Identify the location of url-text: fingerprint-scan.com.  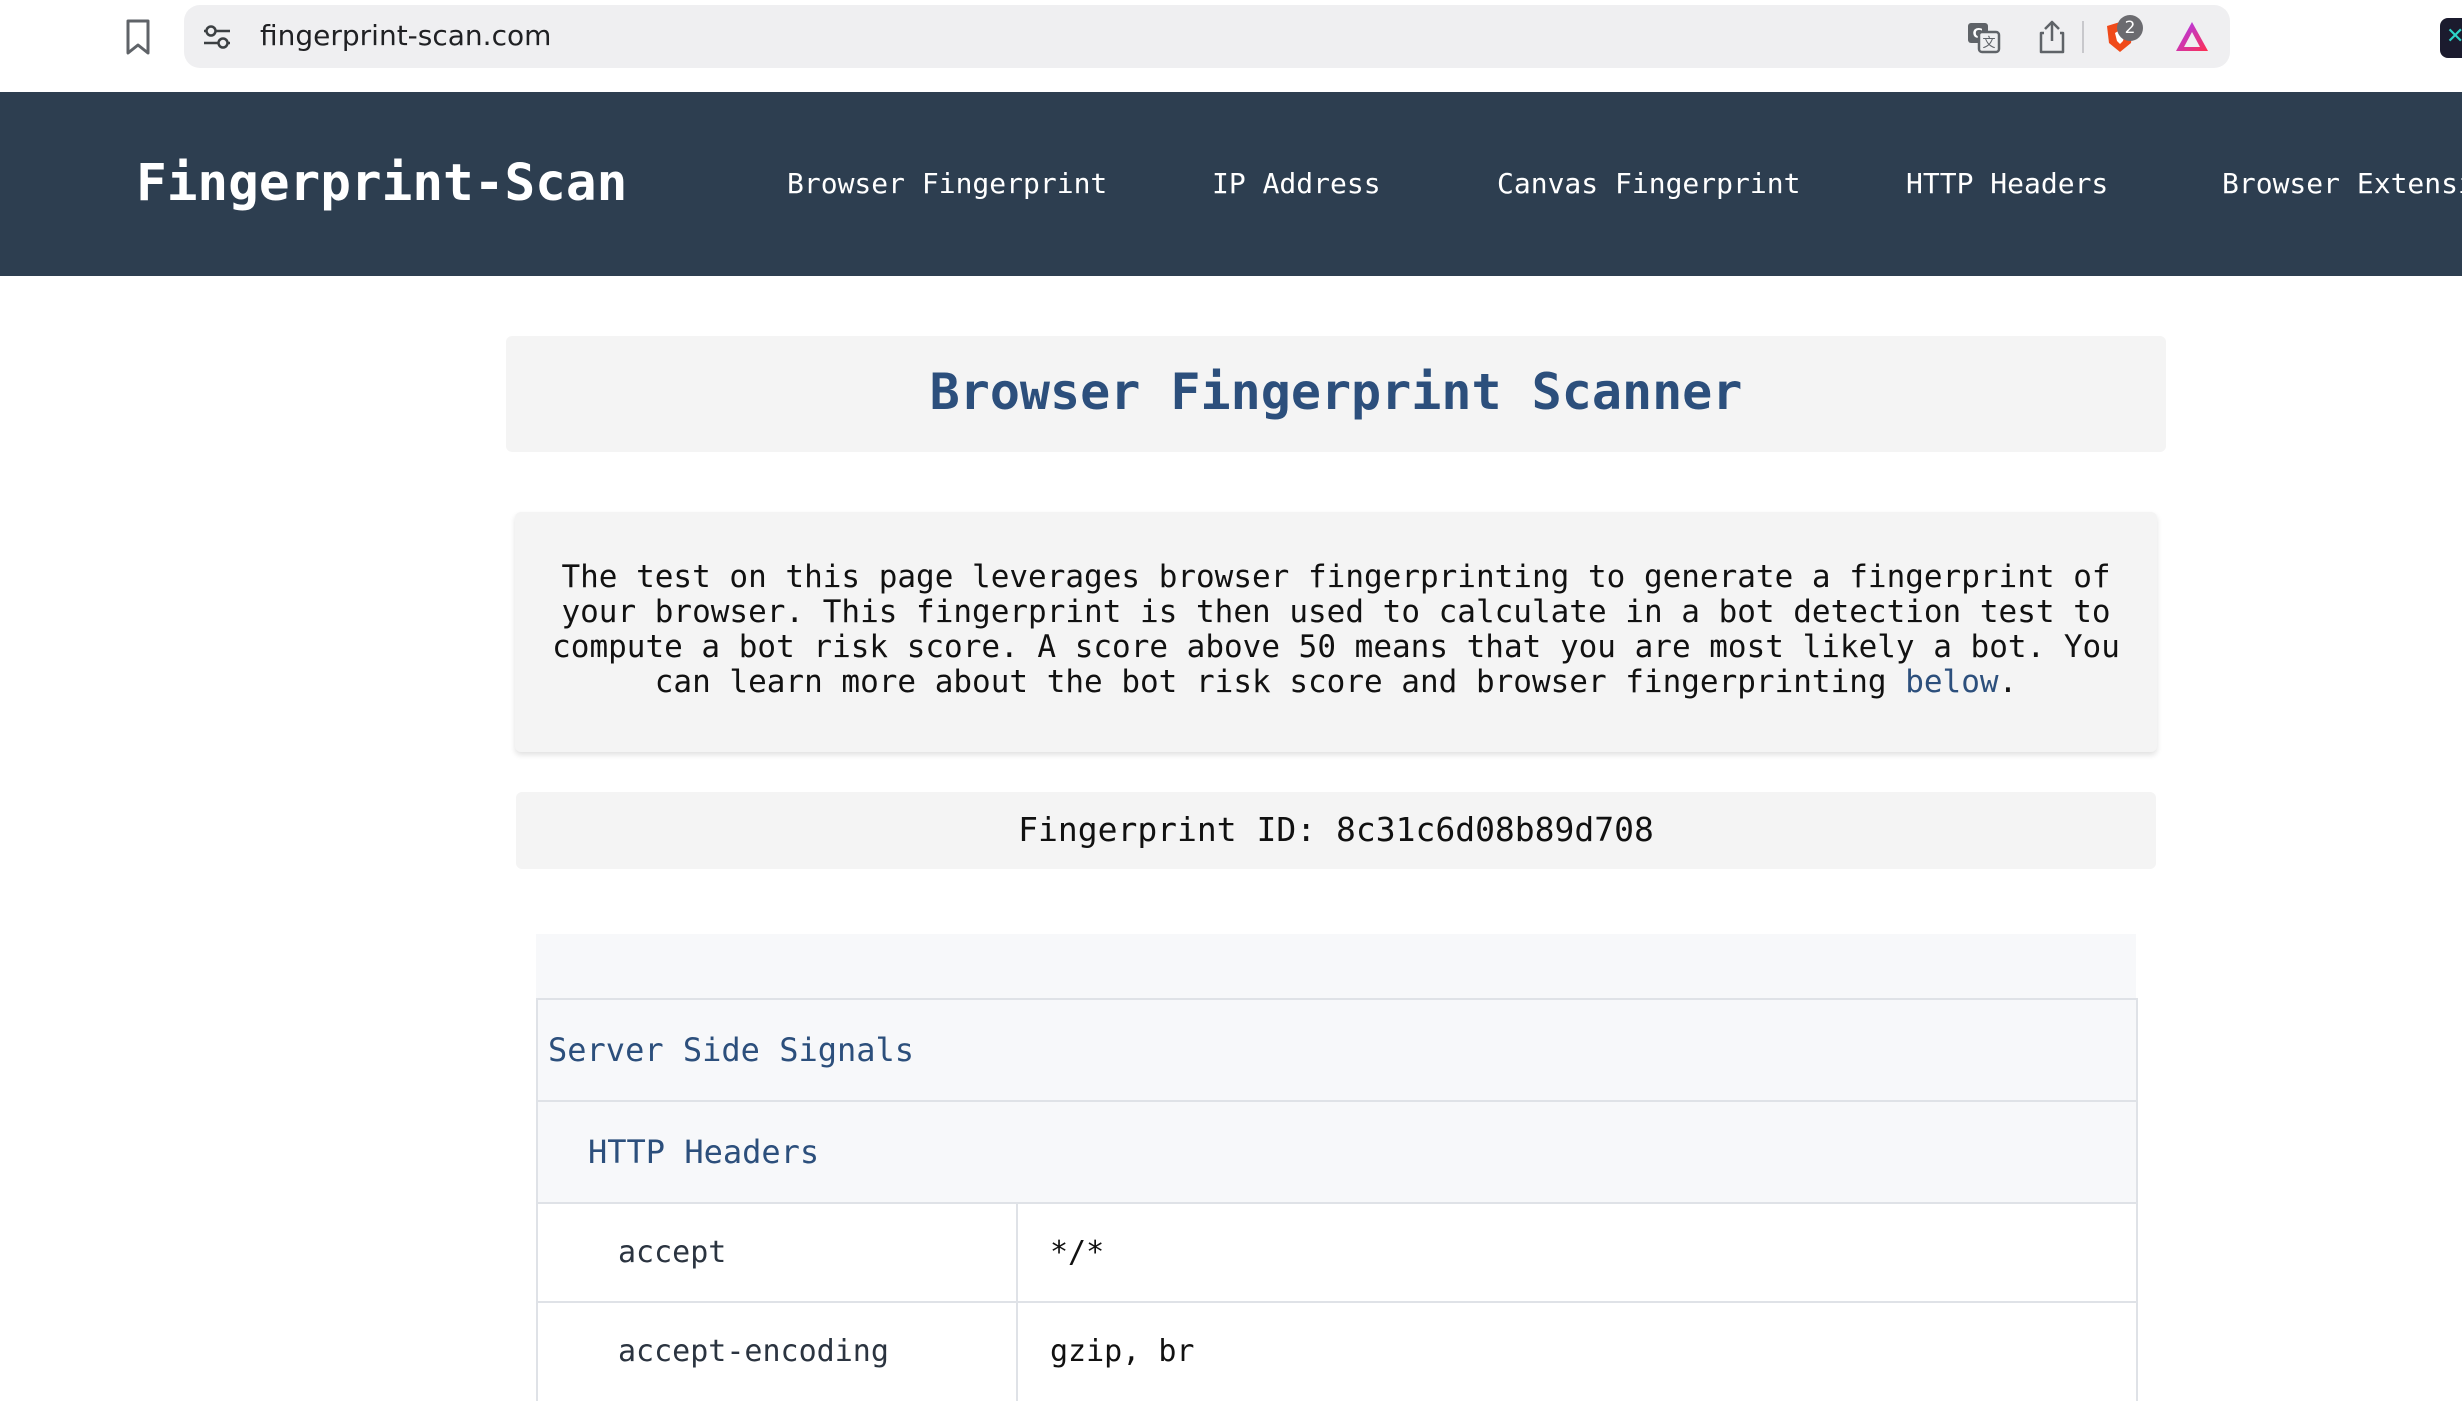
(405, 36).